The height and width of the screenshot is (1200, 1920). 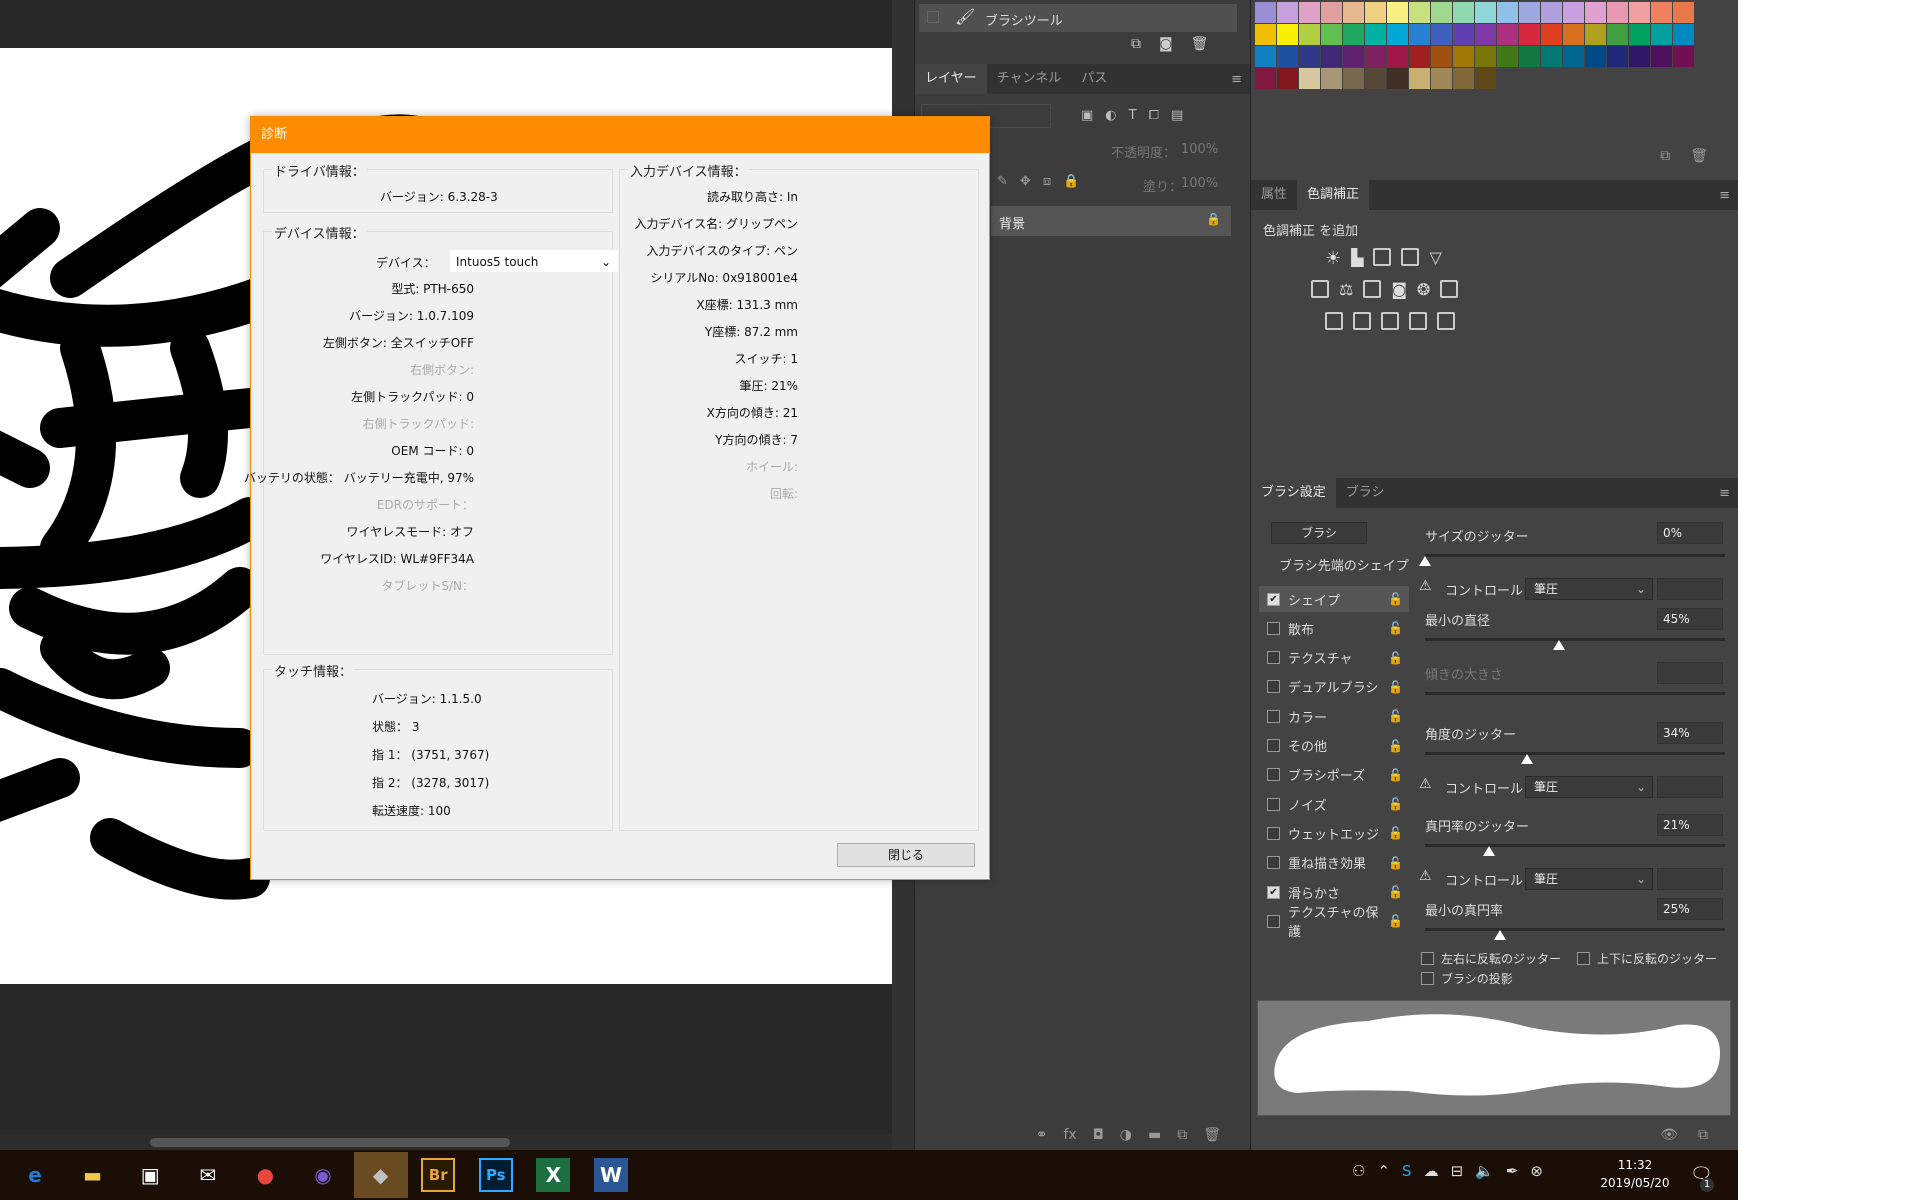 What do you see at coordinates (1334, 804) in the screenshot?
I see `brush-option-item: ノイズ 🔓` at bounding box center [1334, 804].